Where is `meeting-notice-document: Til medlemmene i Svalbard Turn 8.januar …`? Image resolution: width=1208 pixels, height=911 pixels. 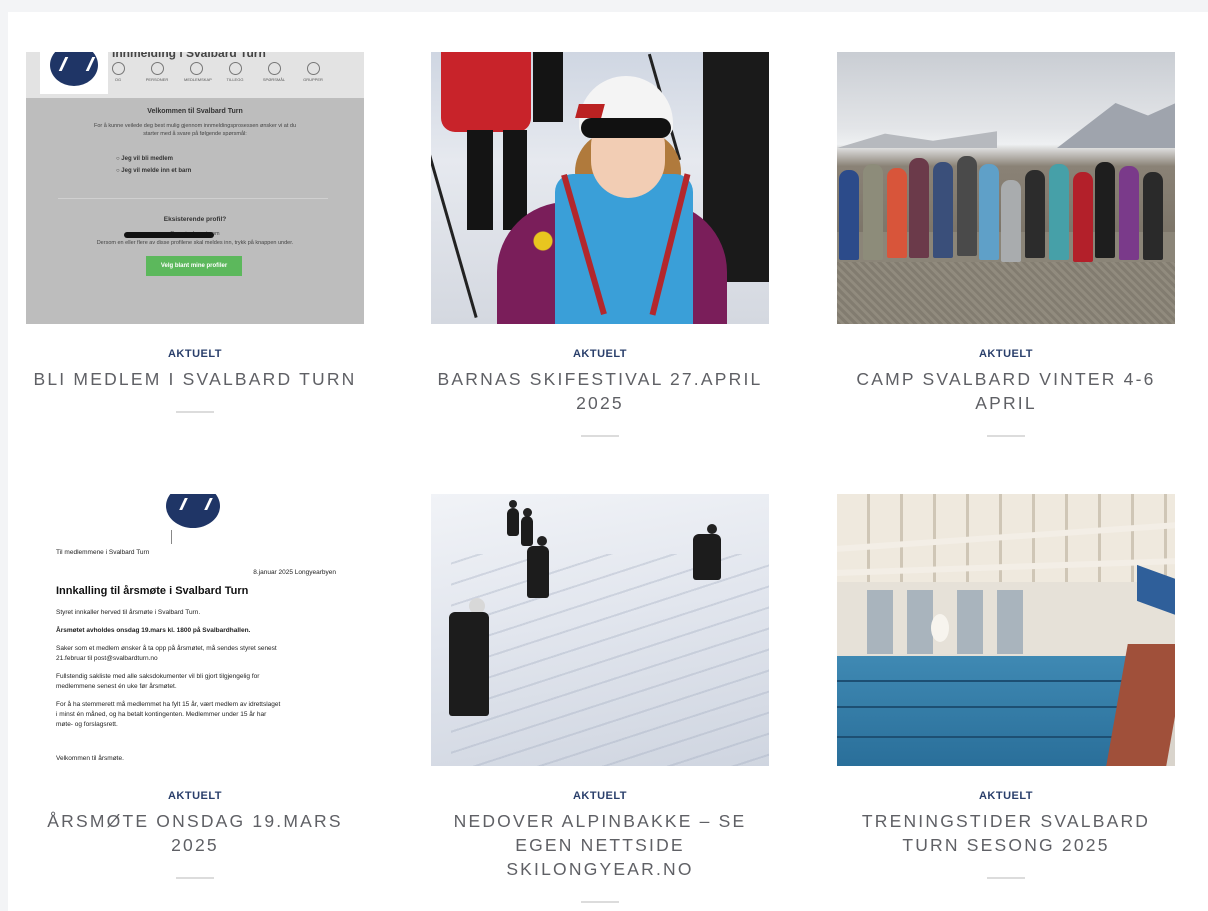 meeting-notice-document: Til medlemmene i Svalbard Turn 8.januar … is located at coordinates (195, 630).